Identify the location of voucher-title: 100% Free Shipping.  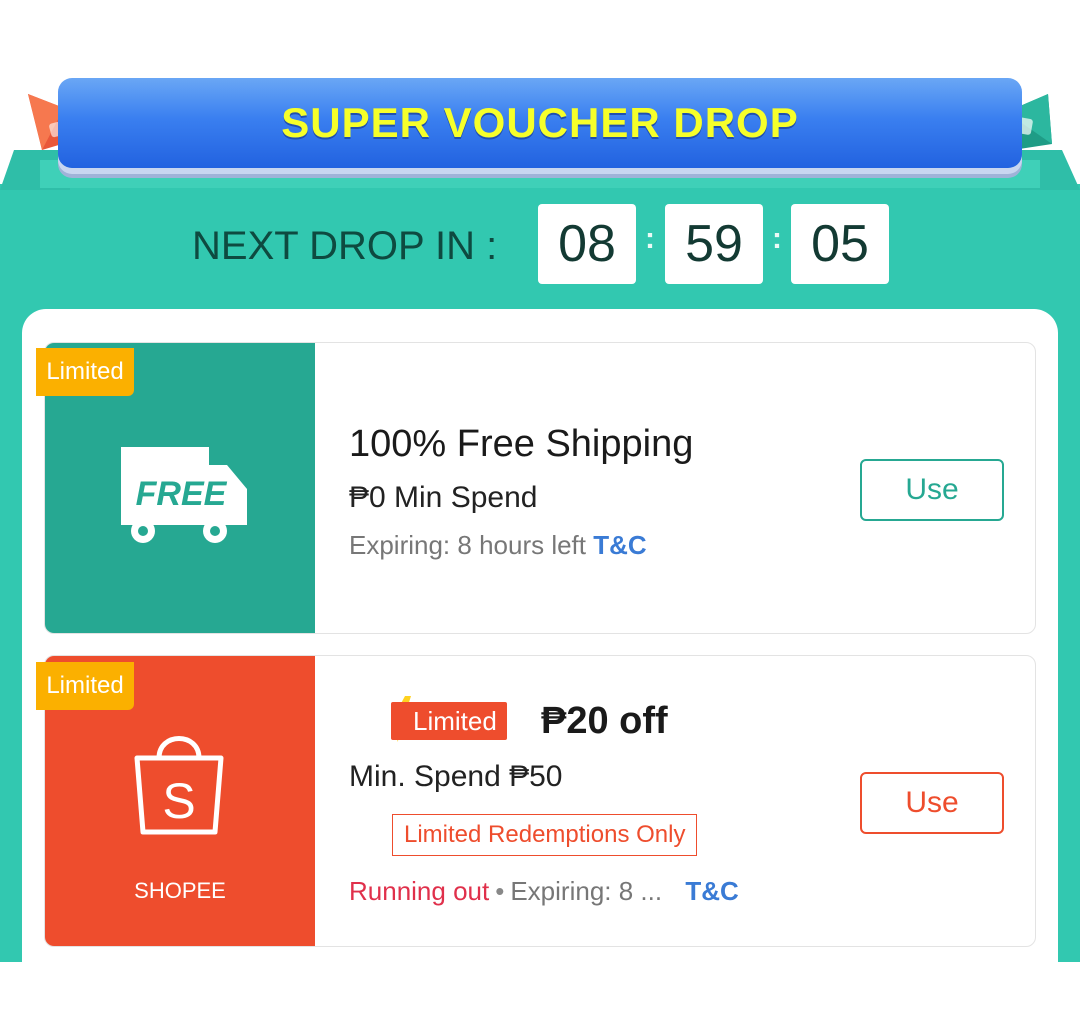
(521, 444).